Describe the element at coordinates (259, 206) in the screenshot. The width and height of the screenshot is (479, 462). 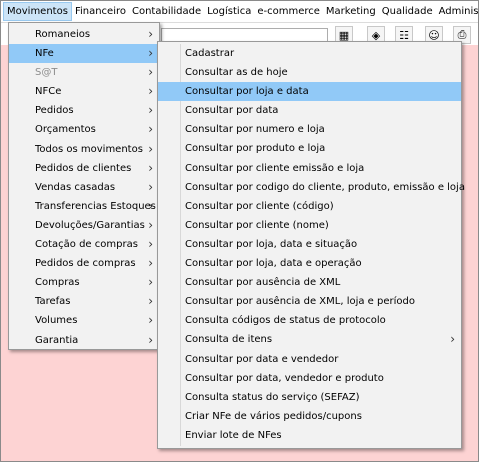
I see `menu-item-label: Consultar por cliente (código)` at that location.